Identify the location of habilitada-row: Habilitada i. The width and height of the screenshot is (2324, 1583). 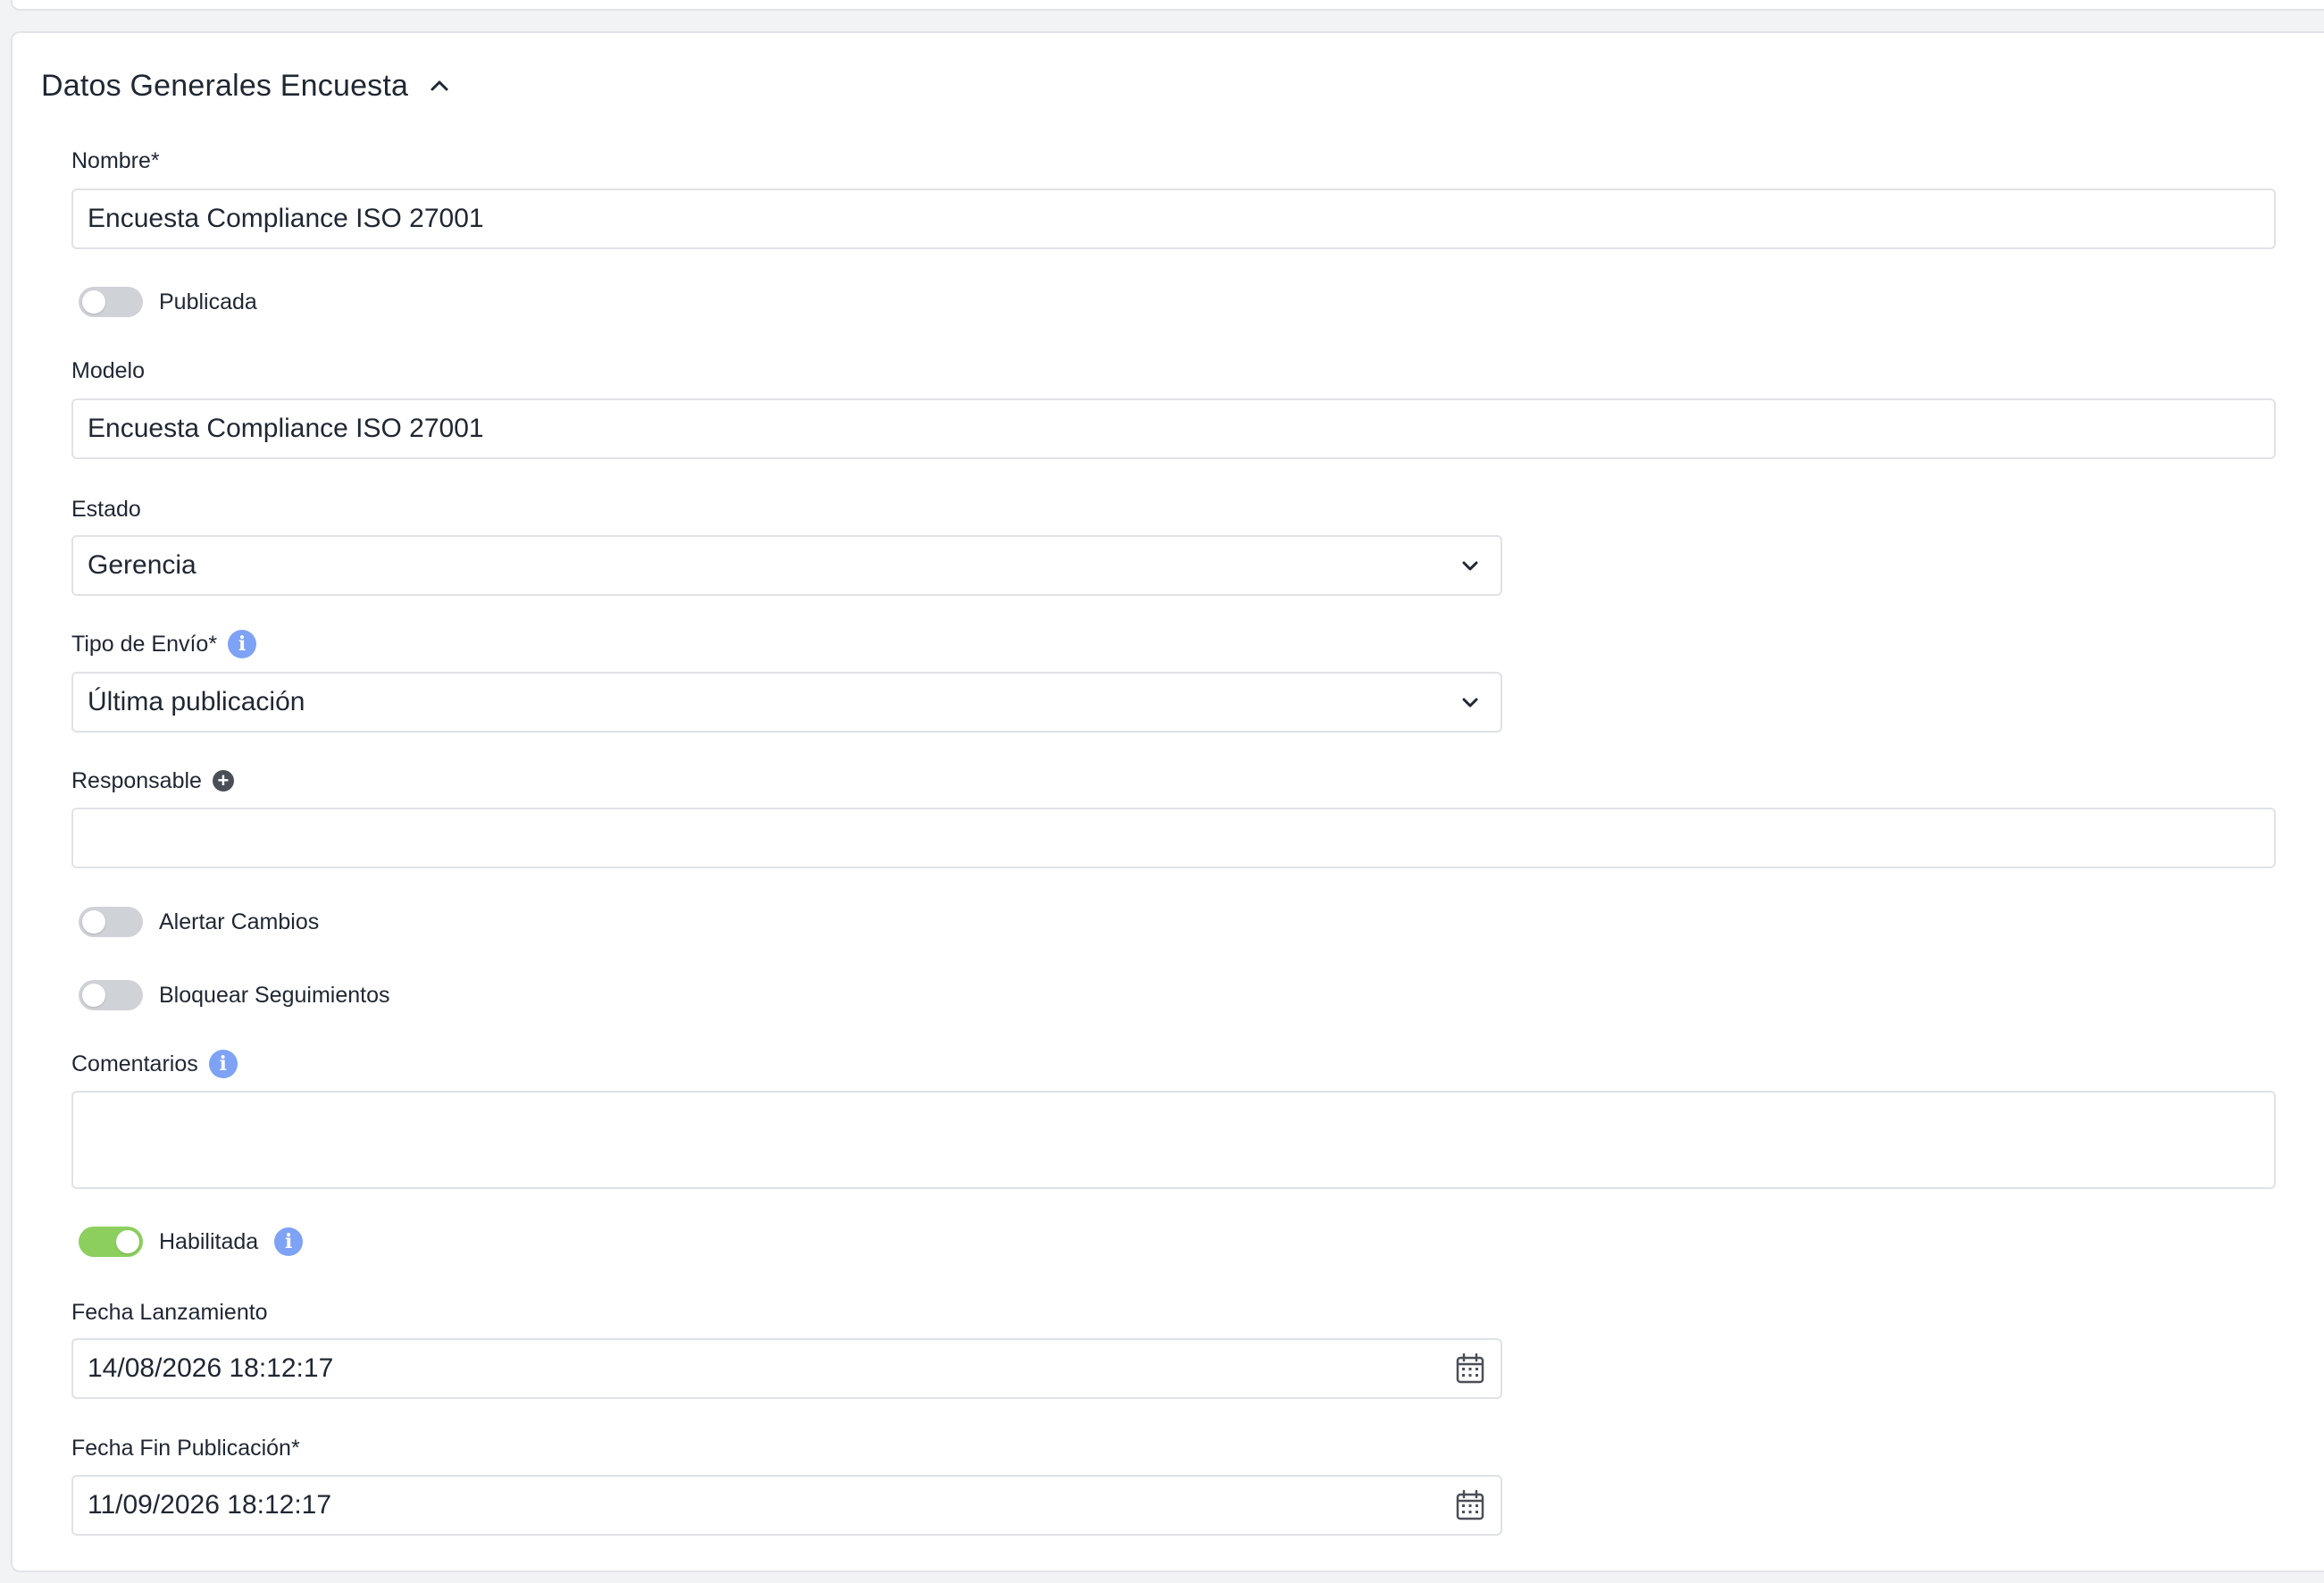
(191, 1242).